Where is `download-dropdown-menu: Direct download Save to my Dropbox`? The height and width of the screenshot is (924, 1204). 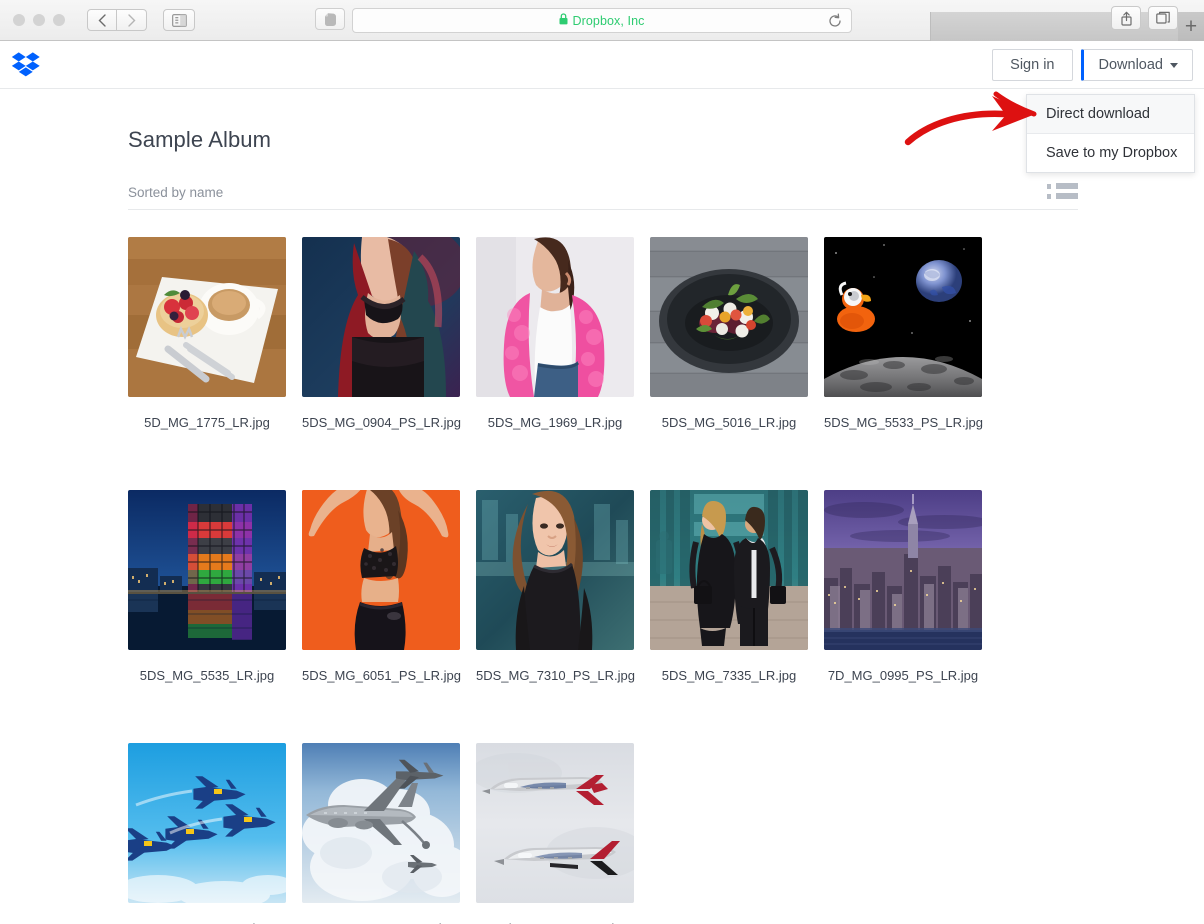
download-dropdown-menu: Direct download Save to my Dropbox is located at coordinates (1110, 133).